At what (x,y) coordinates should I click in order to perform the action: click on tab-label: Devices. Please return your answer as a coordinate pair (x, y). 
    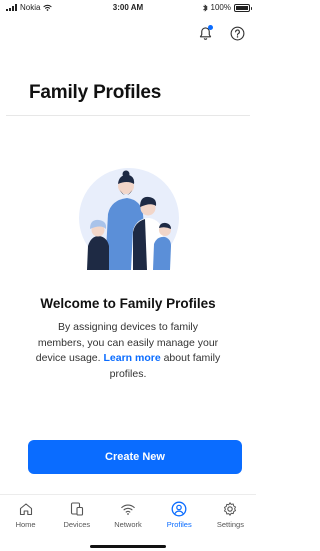
    Looking at the image, I should click on (77, 524).